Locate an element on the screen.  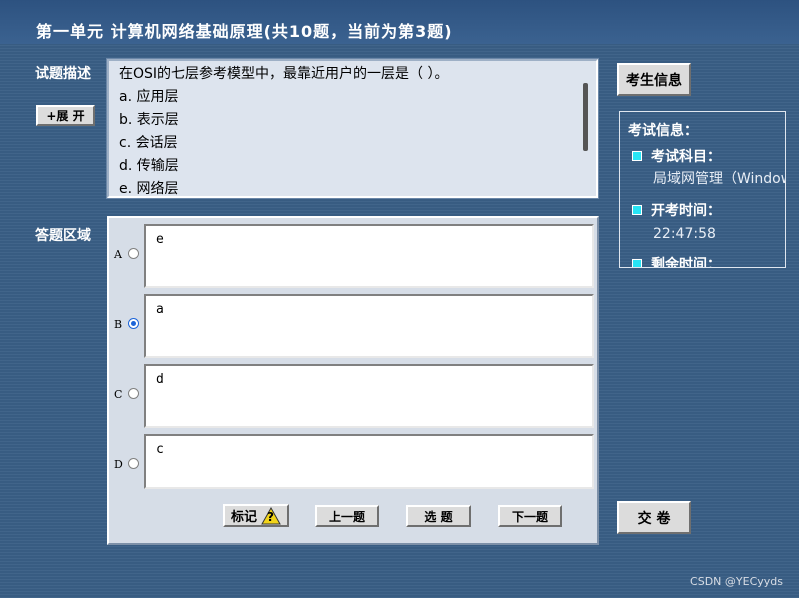
question-mark-icon: ? is located at coordinates (271, 515).